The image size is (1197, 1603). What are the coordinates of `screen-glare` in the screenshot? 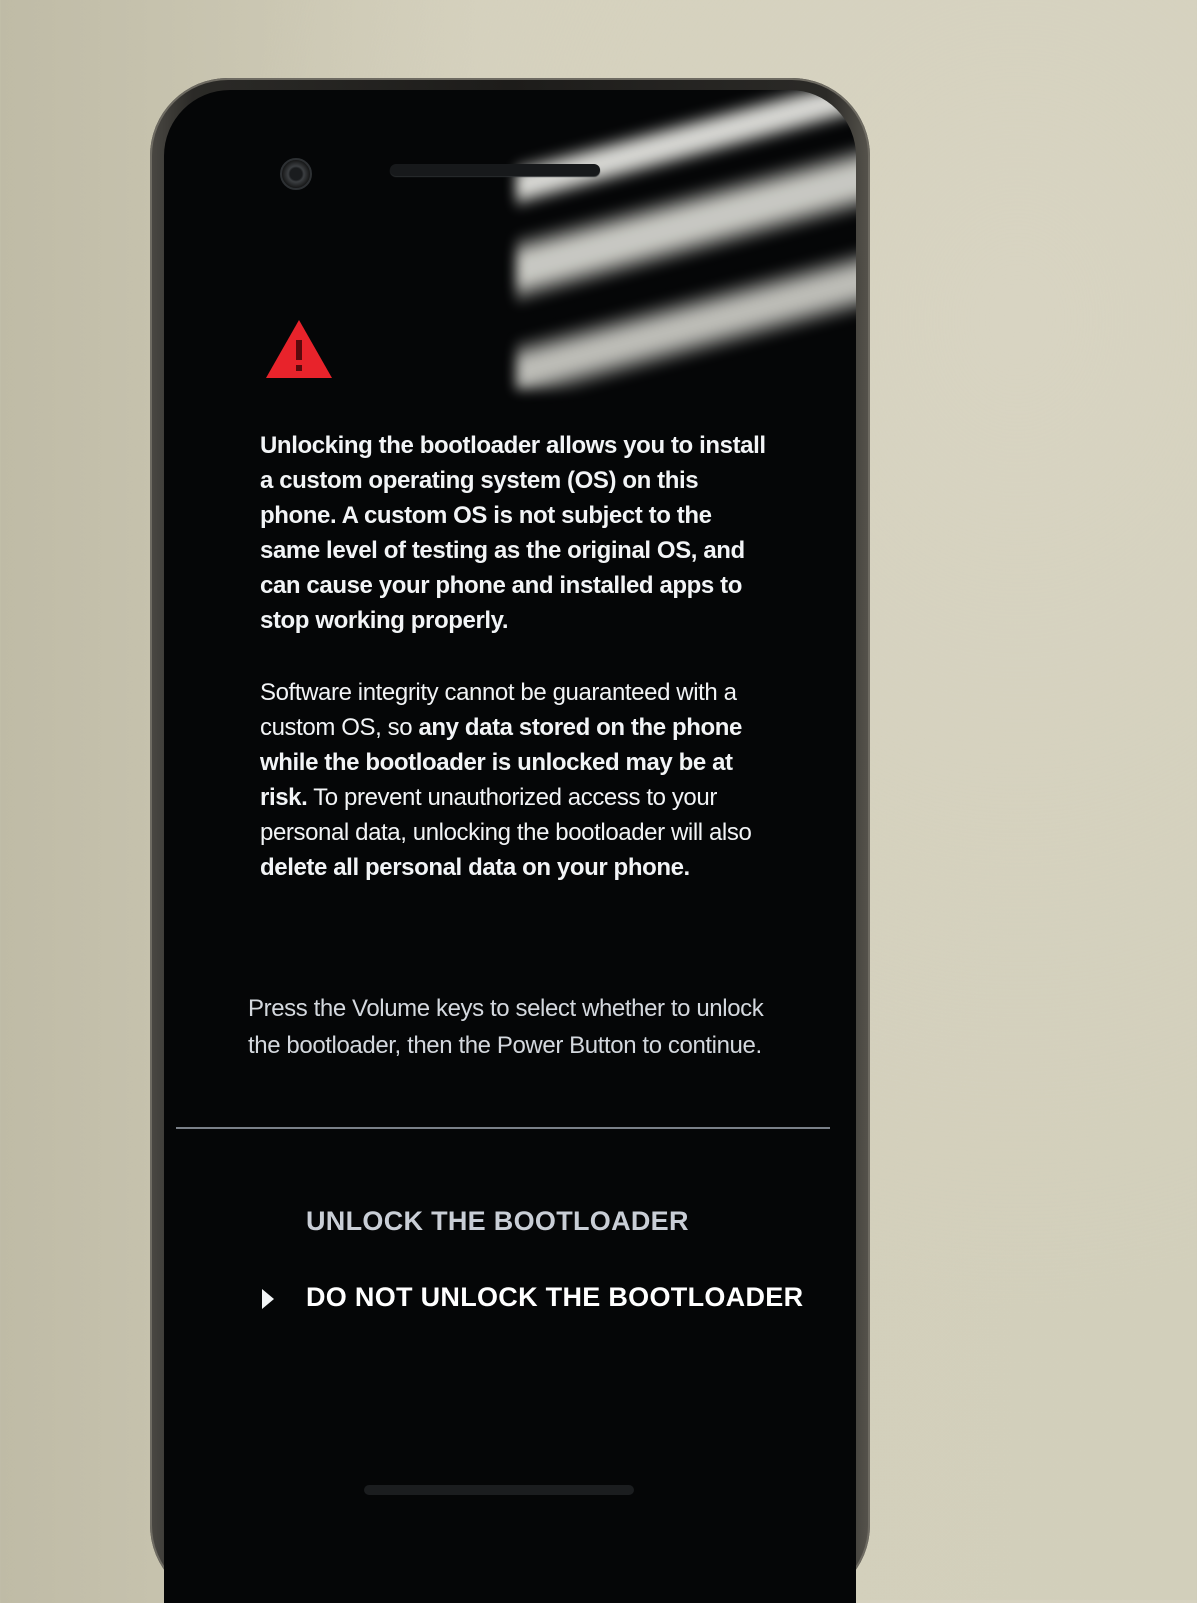 It's located at (686, 240).